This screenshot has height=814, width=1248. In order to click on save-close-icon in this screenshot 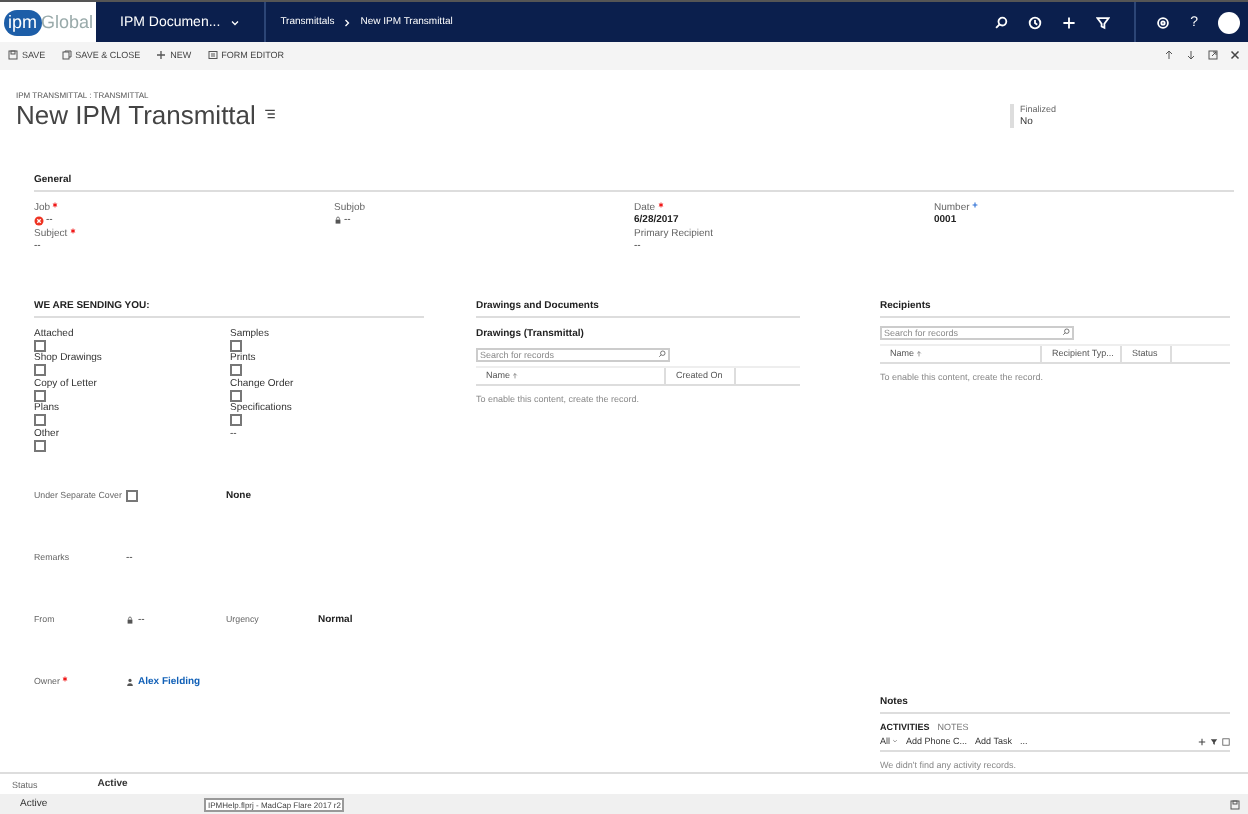, I will do `click(66, 55)`.